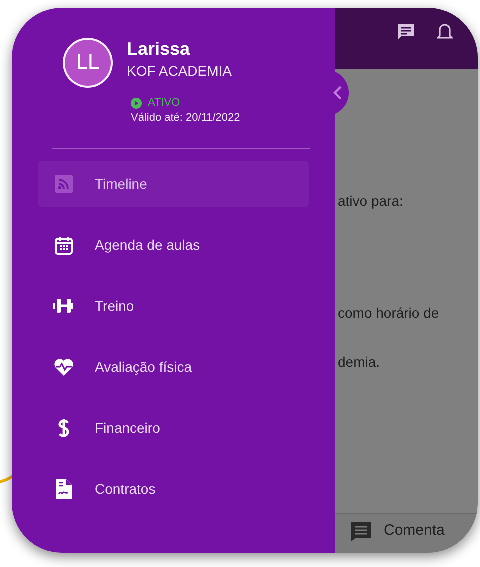  What do you see at coordinates (173, 428) in the screenshot?
I see `menu-item: Financeiro` at bounding box center [173, 428].